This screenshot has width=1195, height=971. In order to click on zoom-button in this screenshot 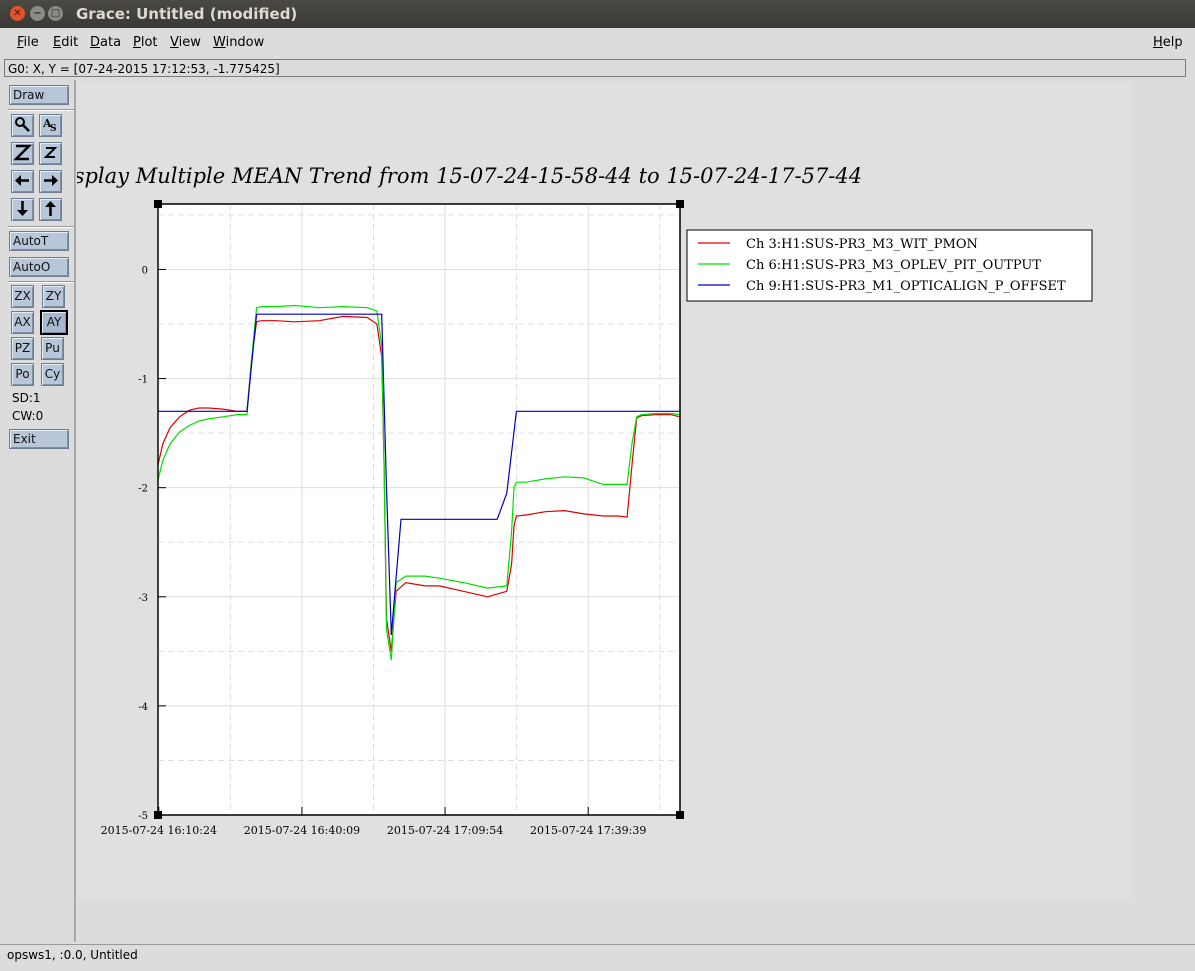, I will do `click(22, 125)`.